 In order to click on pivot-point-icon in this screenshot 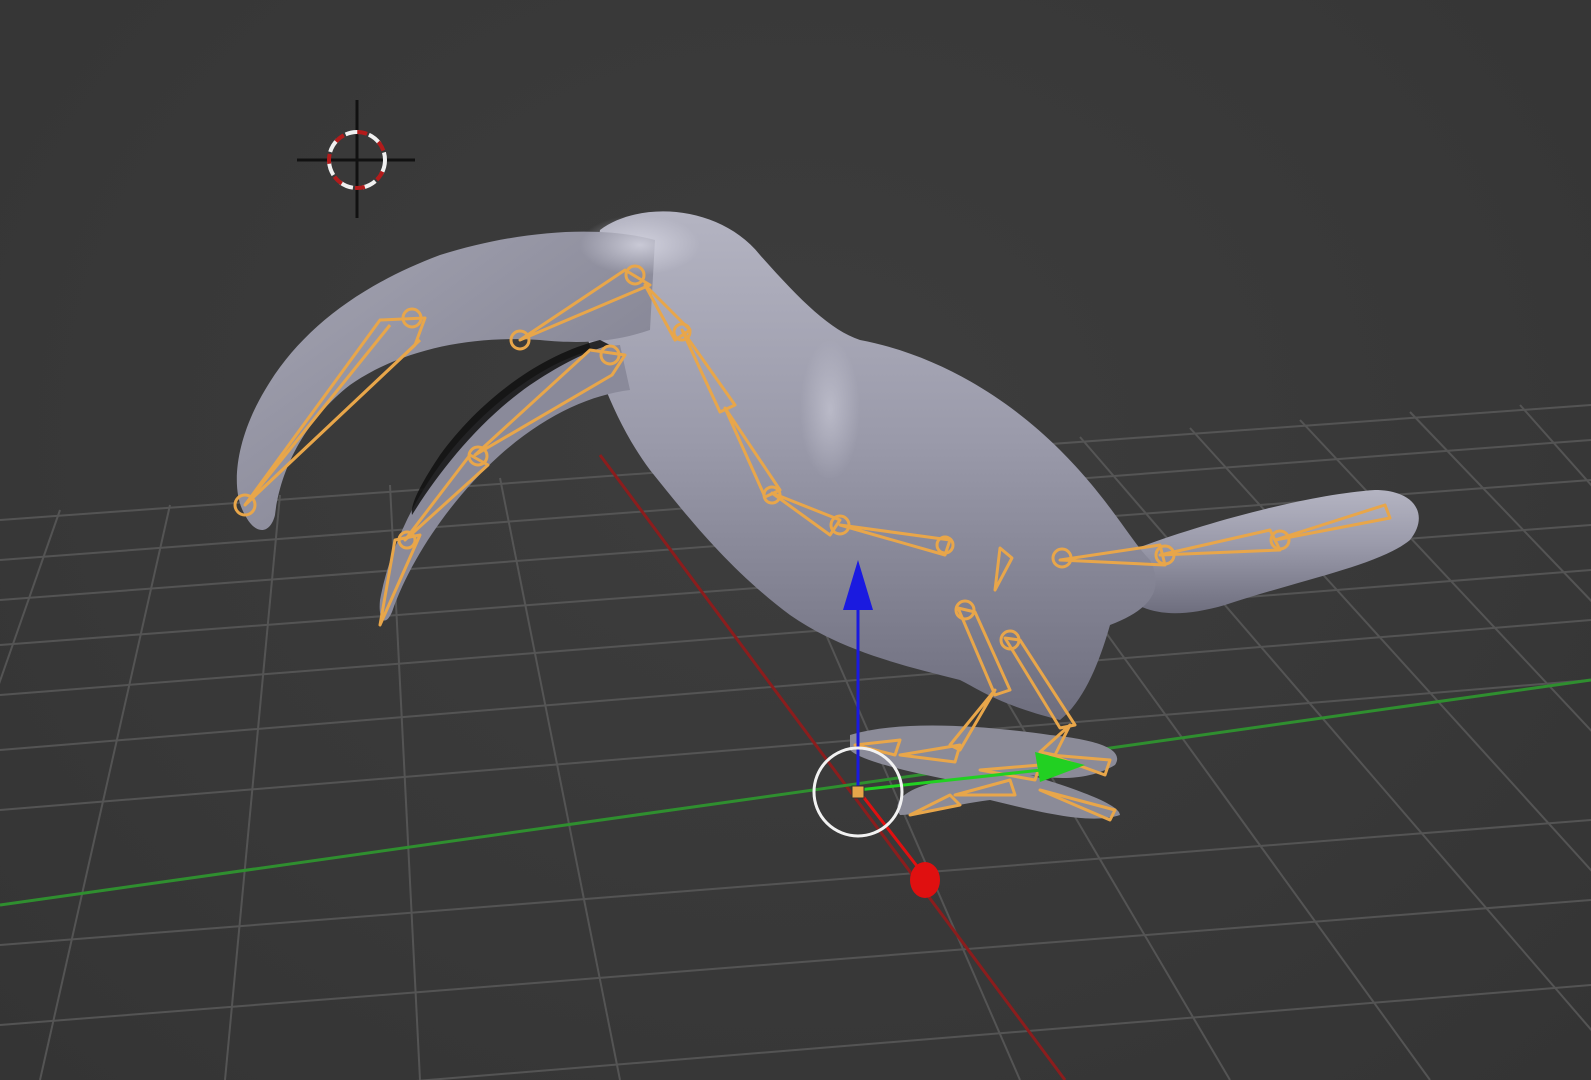, I will do `click(858, 792)`.